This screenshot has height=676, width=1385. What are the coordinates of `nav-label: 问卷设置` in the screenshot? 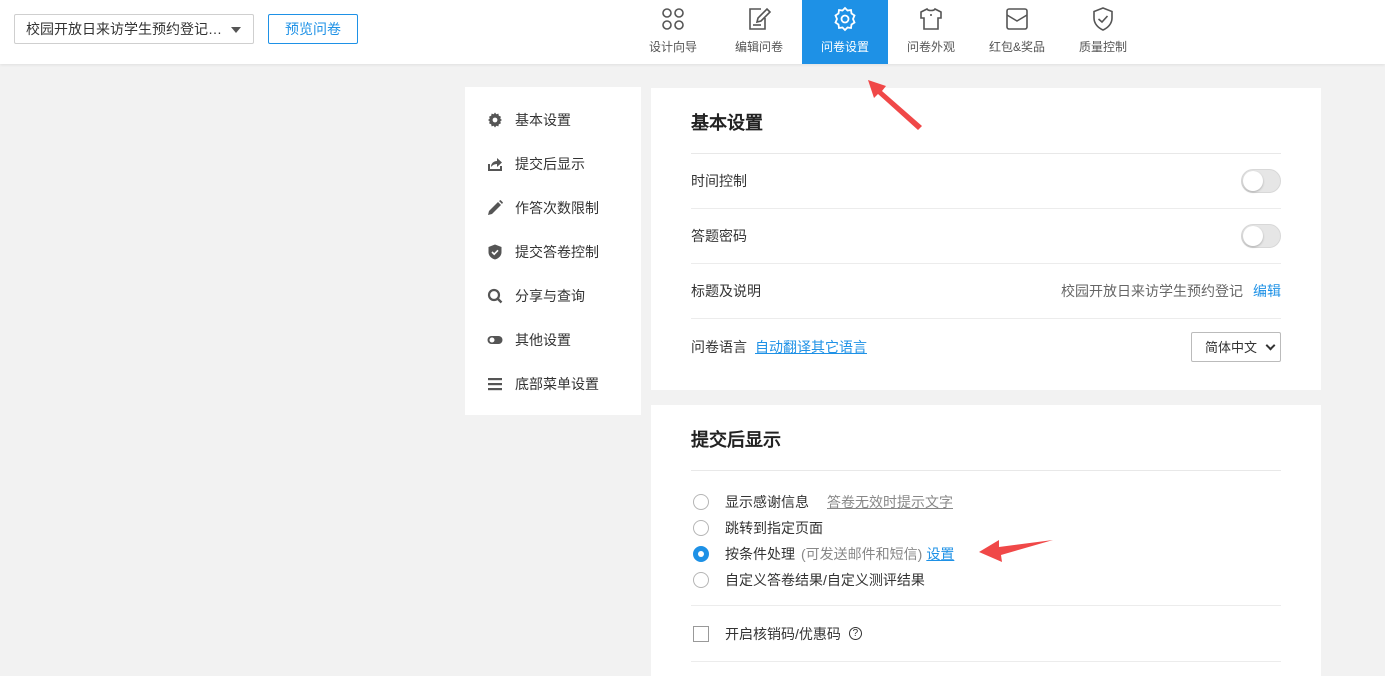 It's located at (844, 47).